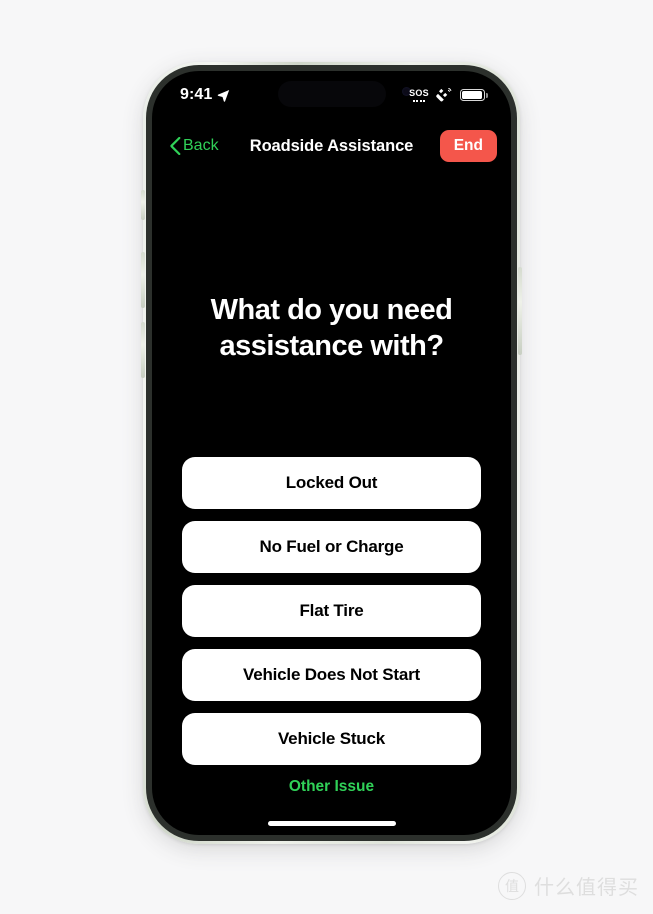  I want to click on location-arrow-icon, so click(224, 95).